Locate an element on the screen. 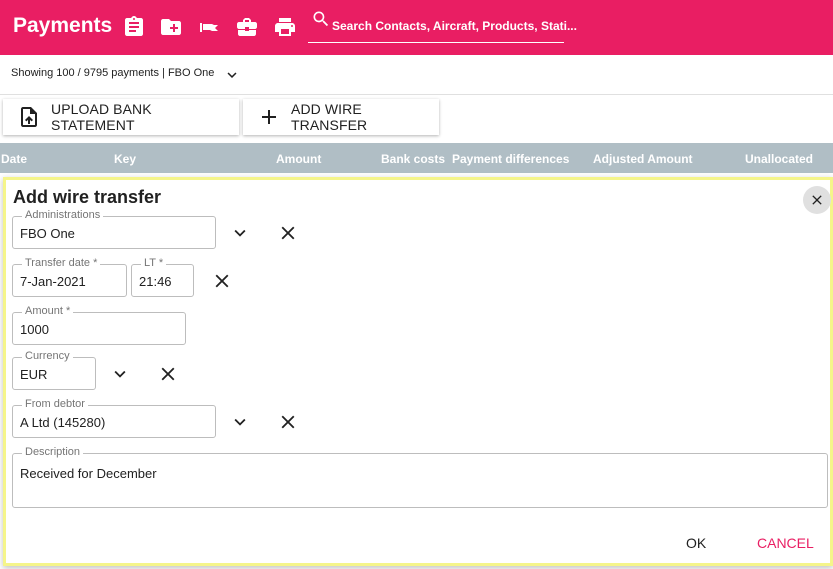 This screenshot has height=569, width=833. currency-label: Currency is located at coordinates (47, 356).